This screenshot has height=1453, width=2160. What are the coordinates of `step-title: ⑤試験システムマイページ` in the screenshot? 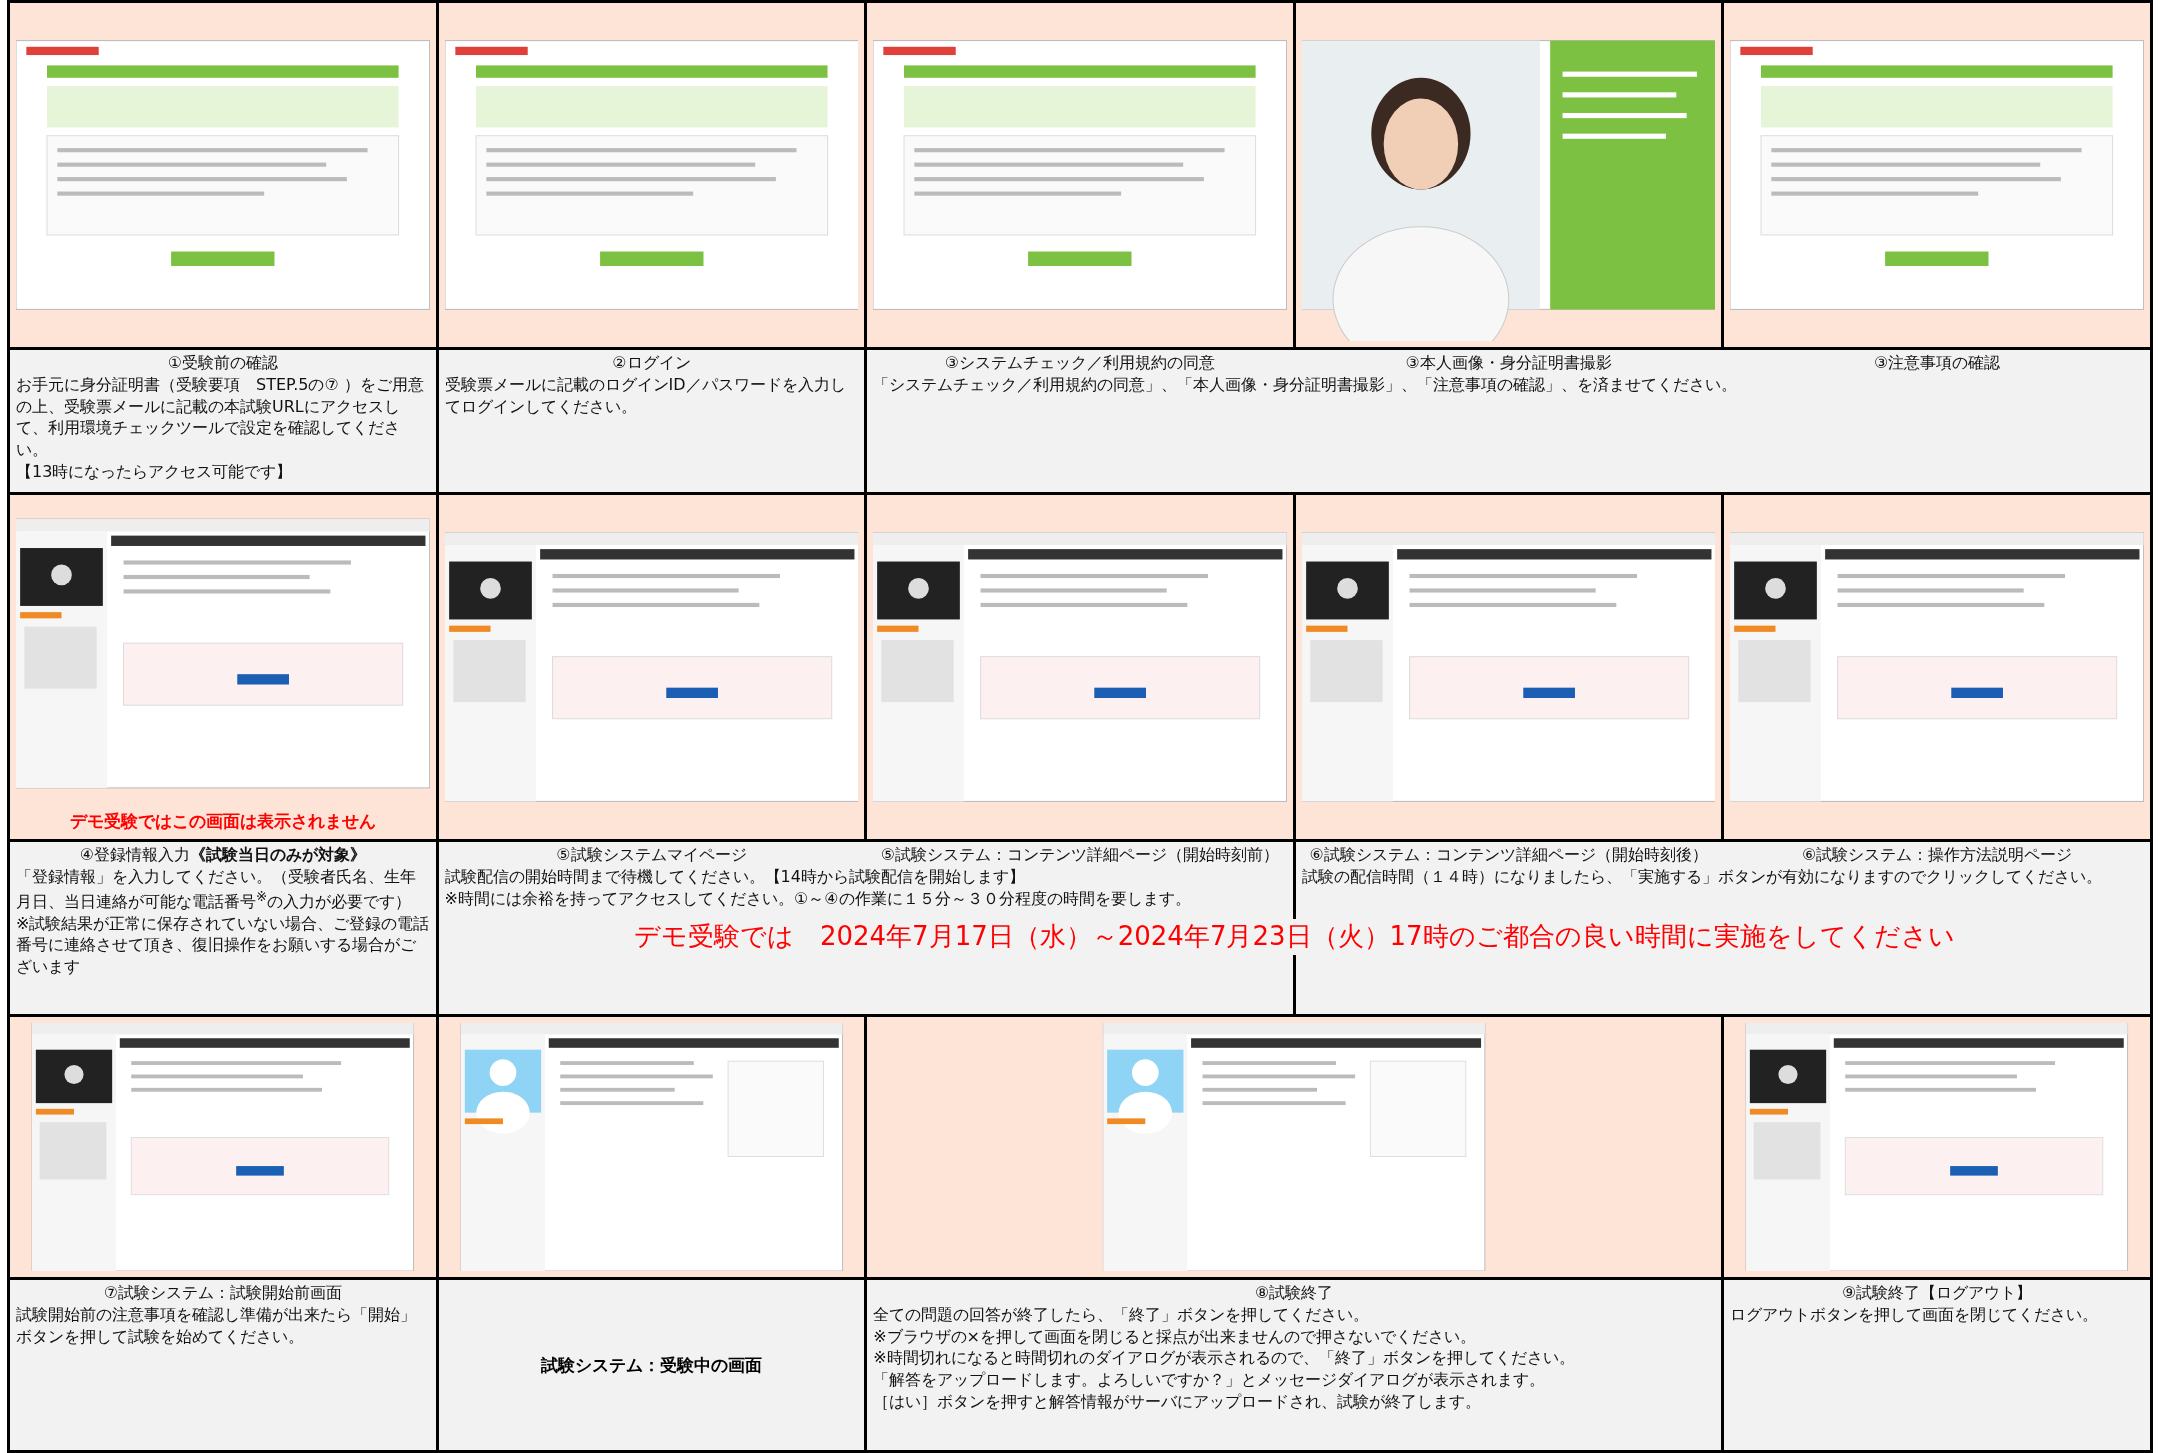 It's located at (651, 855).